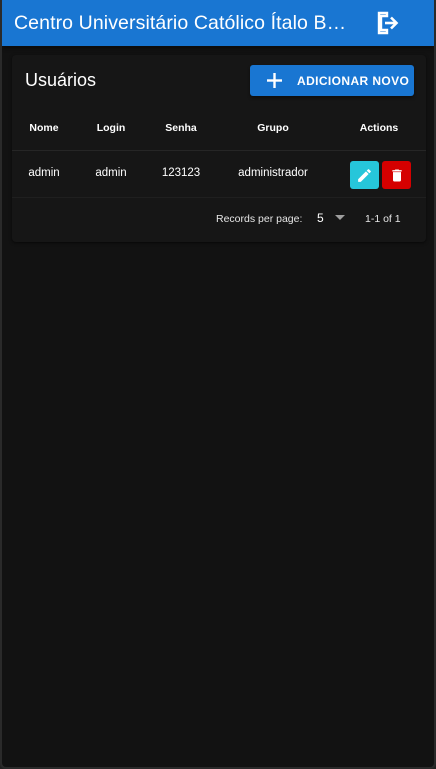  I want to click on rows-per-page-label: Records per page:, so click(259, 219).